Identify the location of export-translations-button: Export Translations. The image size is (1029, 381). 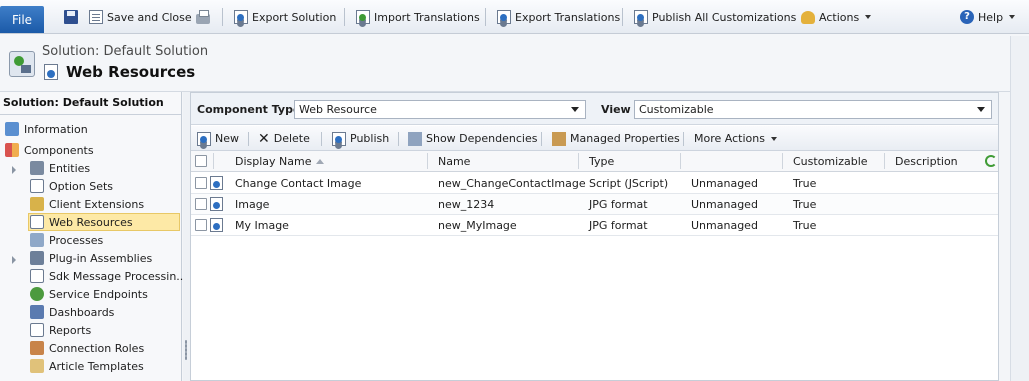
(558, 17).